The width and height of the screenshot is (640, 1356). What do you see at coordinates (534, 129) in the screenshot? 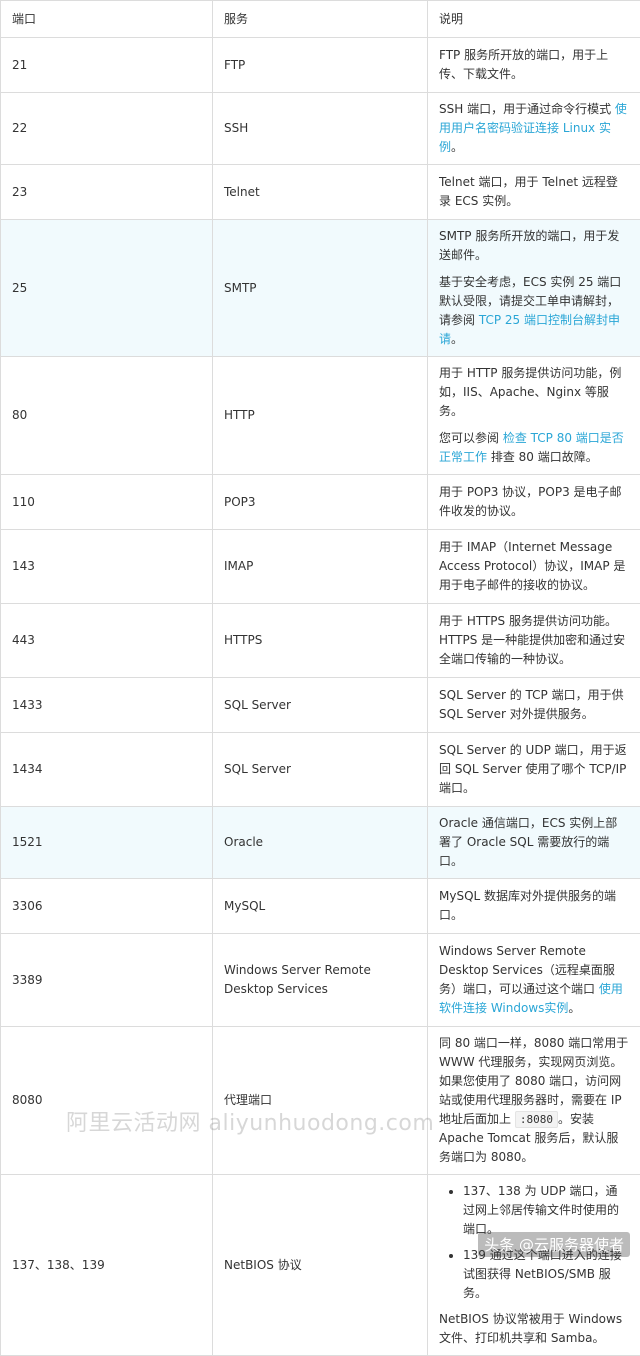
I see `description-cell: SSH 端口，用于通过命令行模式 使用用户名密码验证连接 Linux 实例。` at bounding box center [534, 129].